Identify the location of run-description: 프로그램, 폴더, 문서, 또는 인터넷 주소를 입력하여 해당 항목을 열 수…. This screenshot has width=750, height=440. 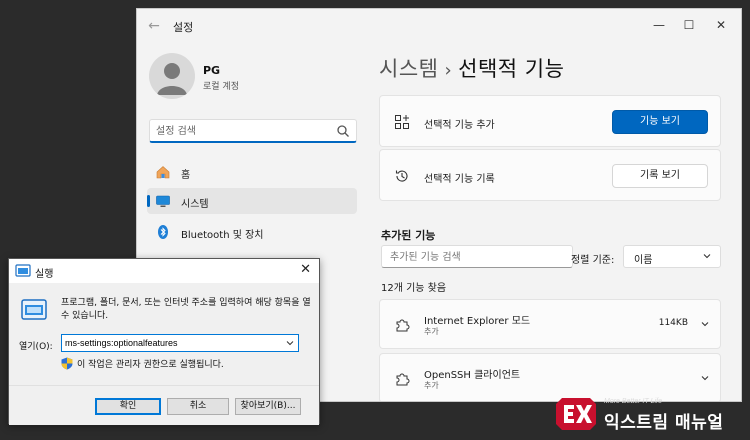
(186, 309).